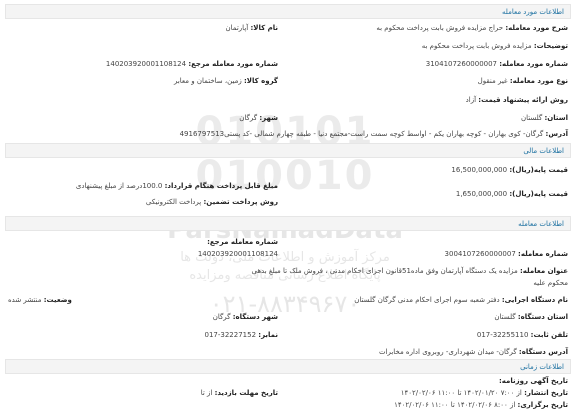 Image resolution: width=576 pixels, height=414 pixels. Describe the element at coordinates (480, 254) in the screenshot. I see `deal-no-value: 3004107260000007` at that location.